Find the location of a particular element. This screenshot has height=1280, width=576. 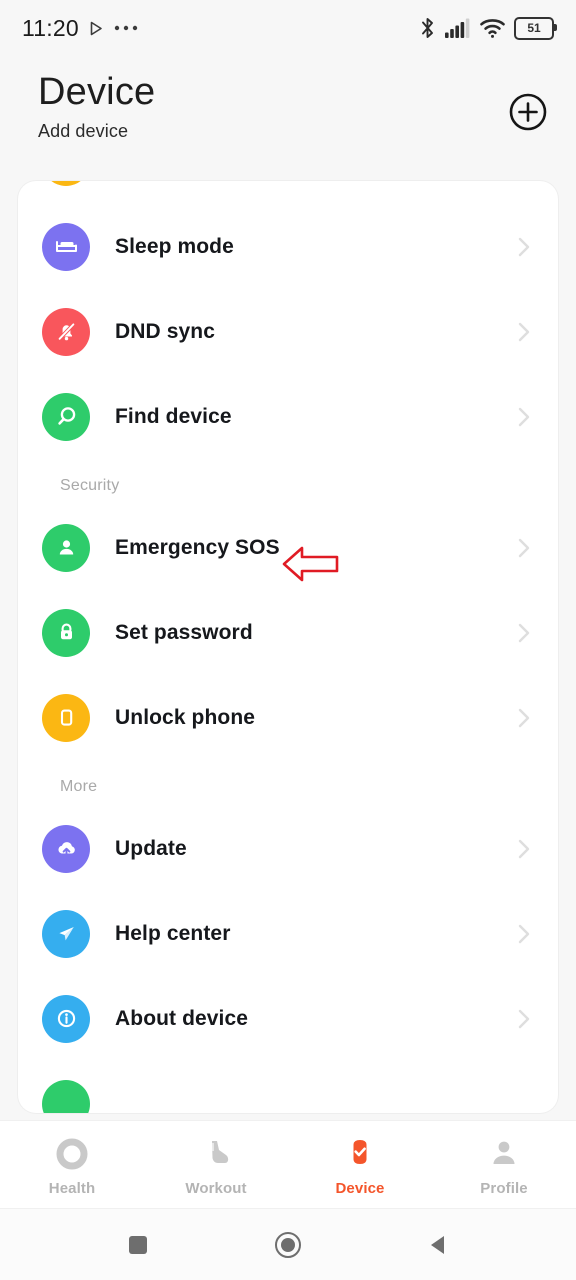

header-titles: Device Add device is located at coordinates (96, 123).